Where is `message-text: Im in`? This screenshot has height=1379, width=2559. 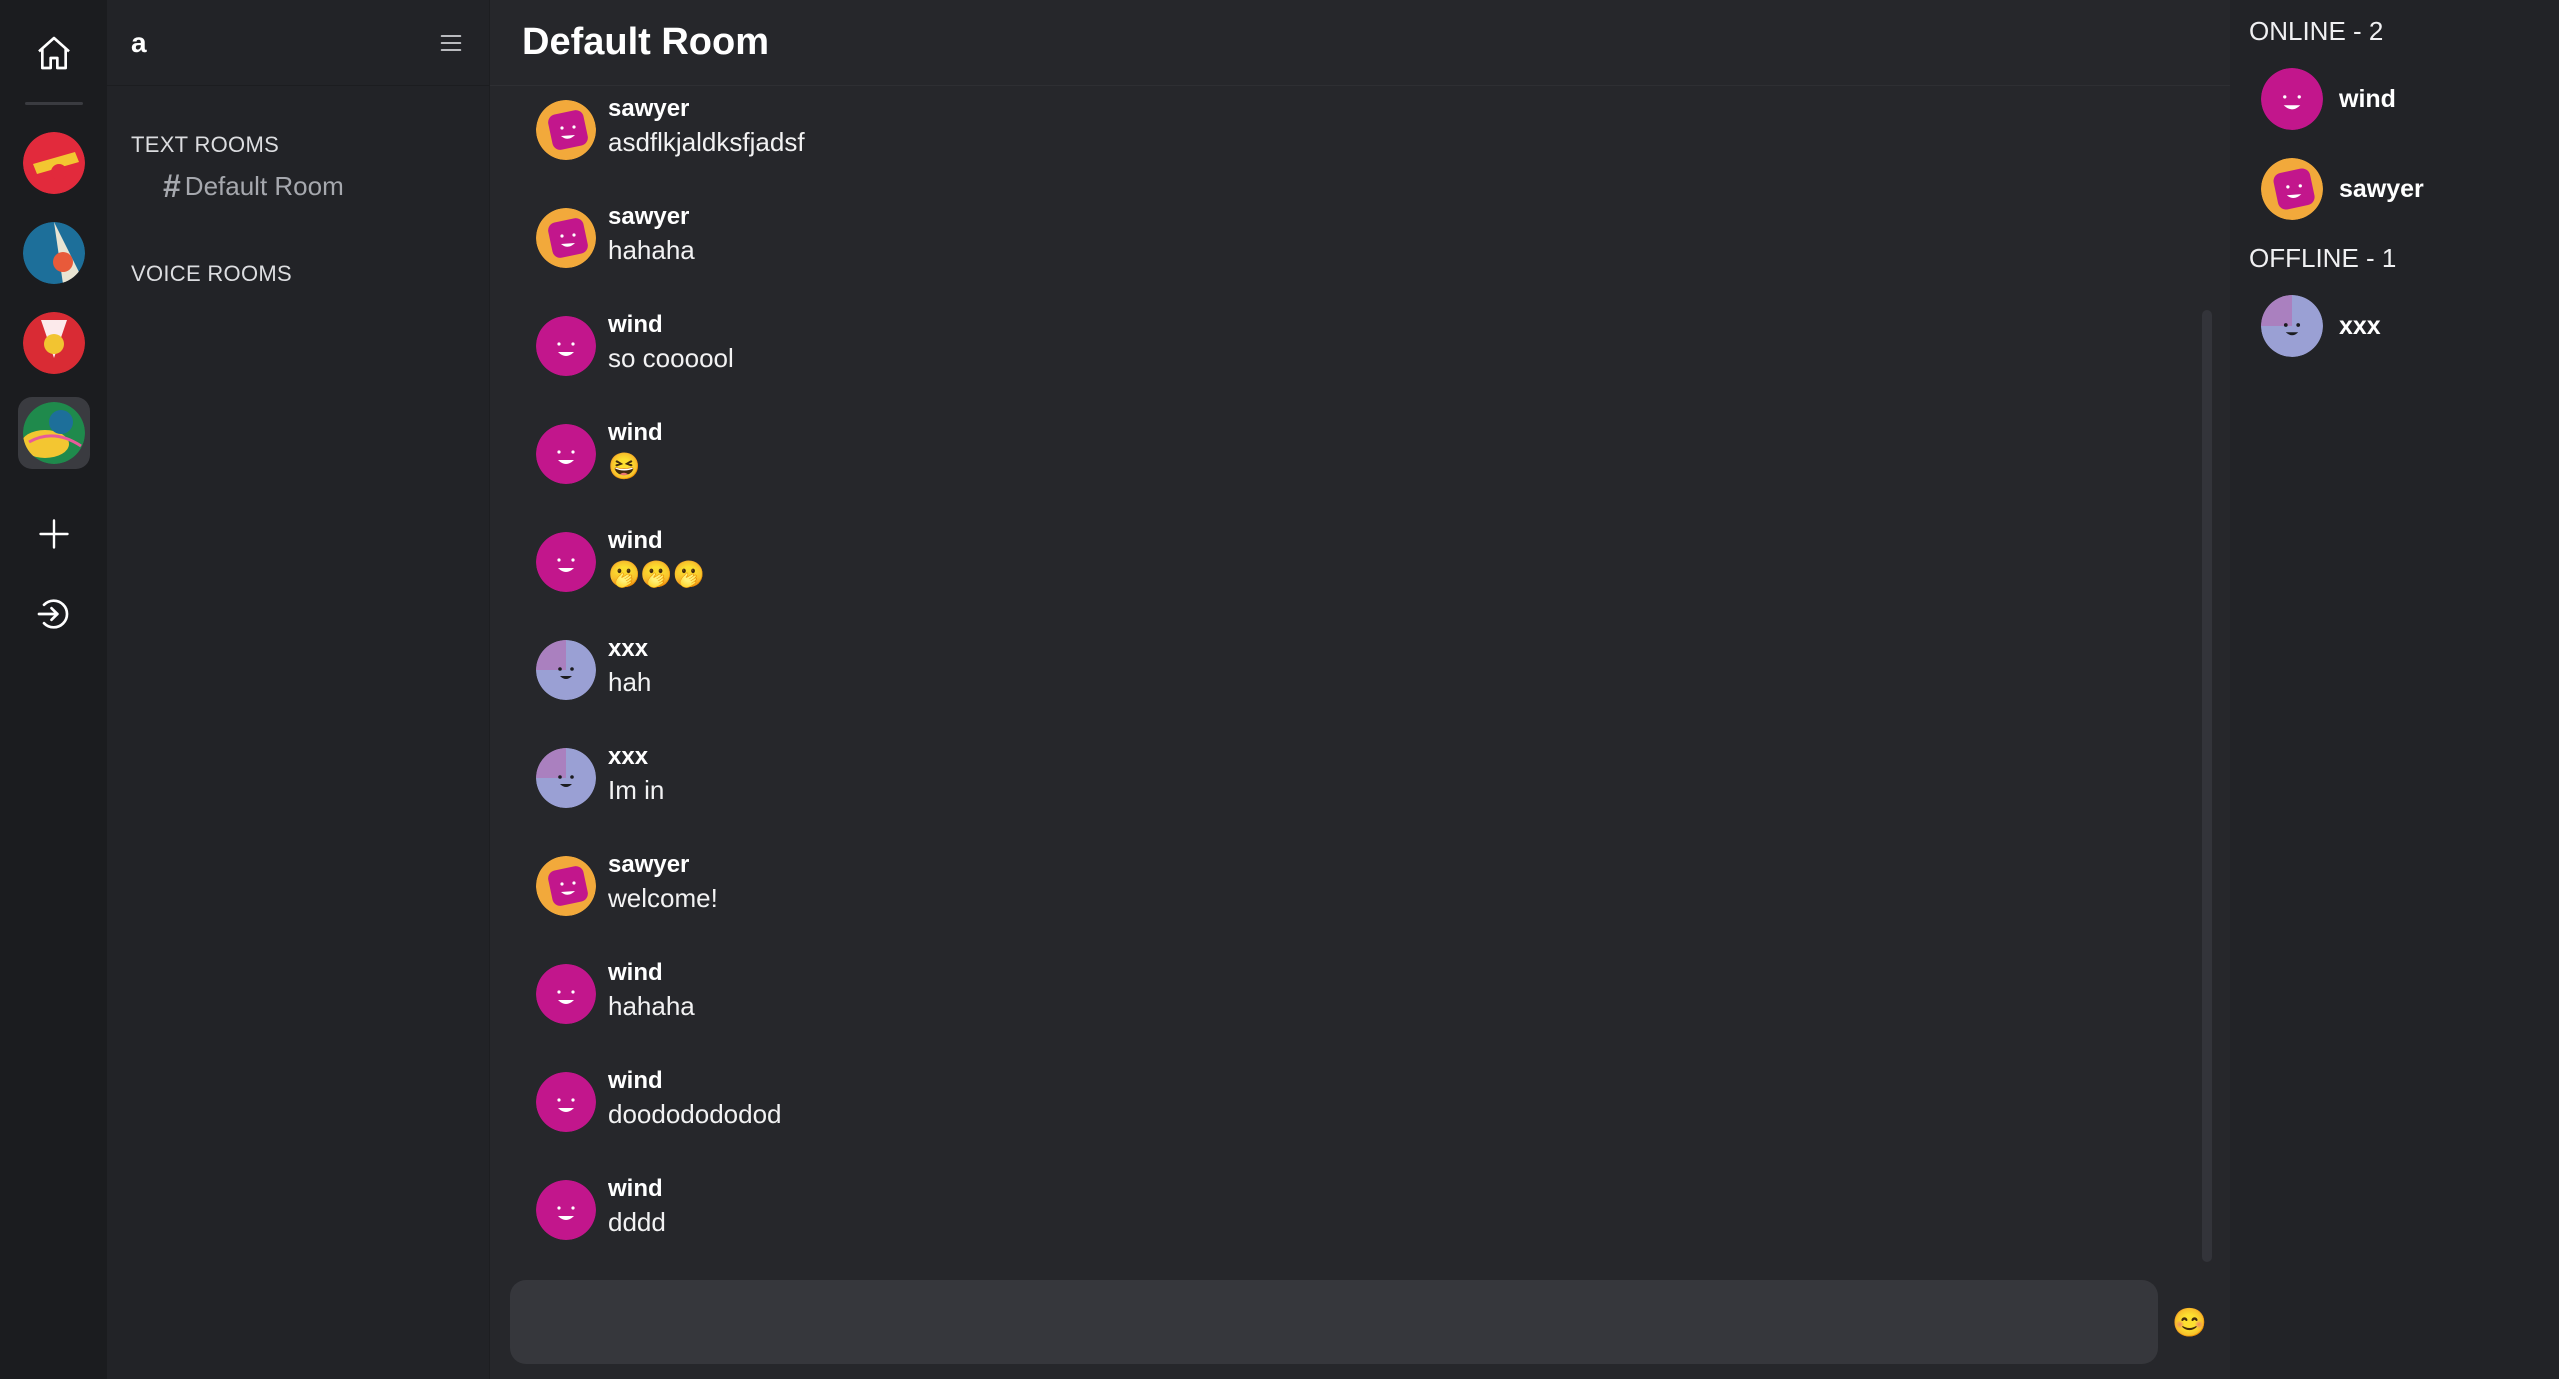
message-text: Im in is located at coordinates (636, 790).